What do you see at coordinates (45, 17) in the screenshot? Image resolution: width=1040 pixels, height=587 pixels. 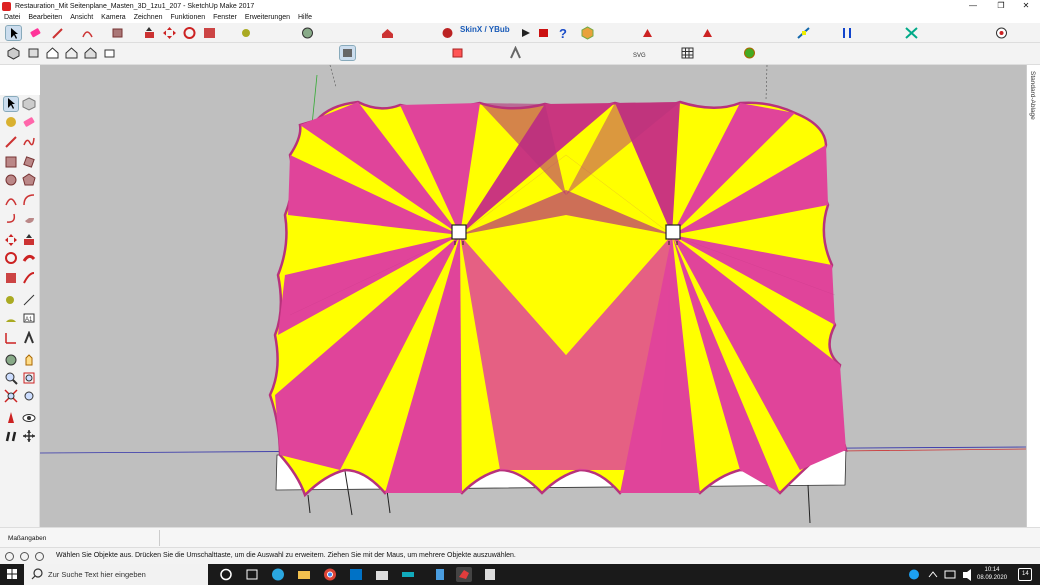 I see `menu-bearbeiten: Bearbeiten` at bounding box center [45, 17].